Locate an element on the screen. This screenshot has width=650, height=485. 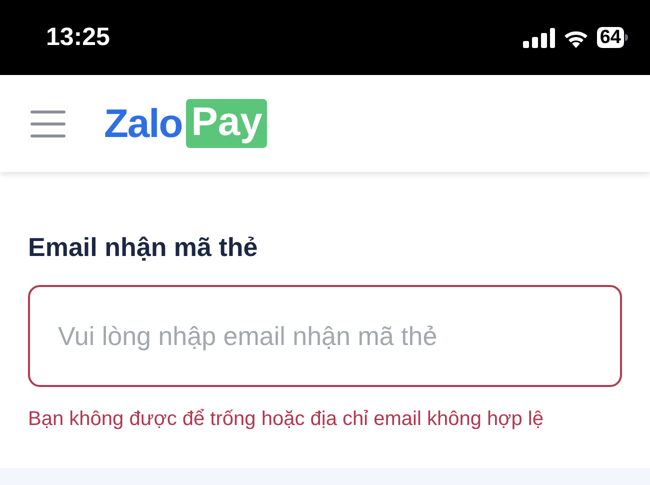
clock-time: 13:25 is located at coordinates (78, 37).